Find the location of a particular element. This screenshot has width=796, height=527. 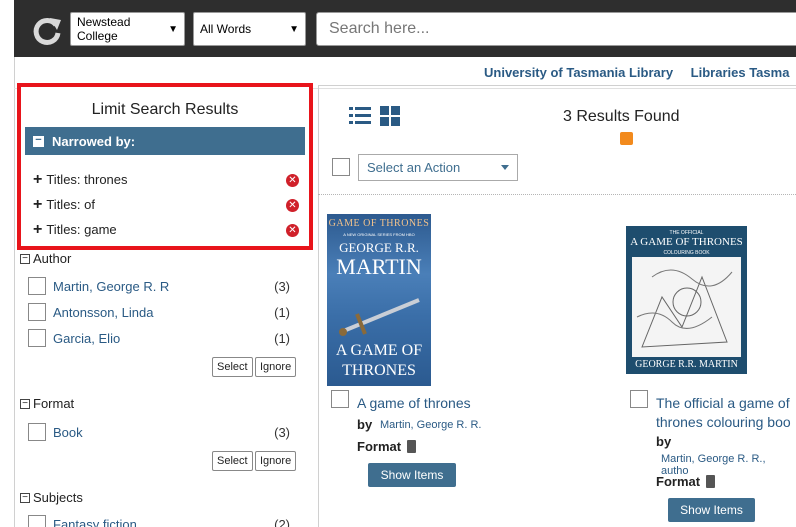

cover-author: GEORGE R.R. MARTIN is located at coordinates (686, 364).